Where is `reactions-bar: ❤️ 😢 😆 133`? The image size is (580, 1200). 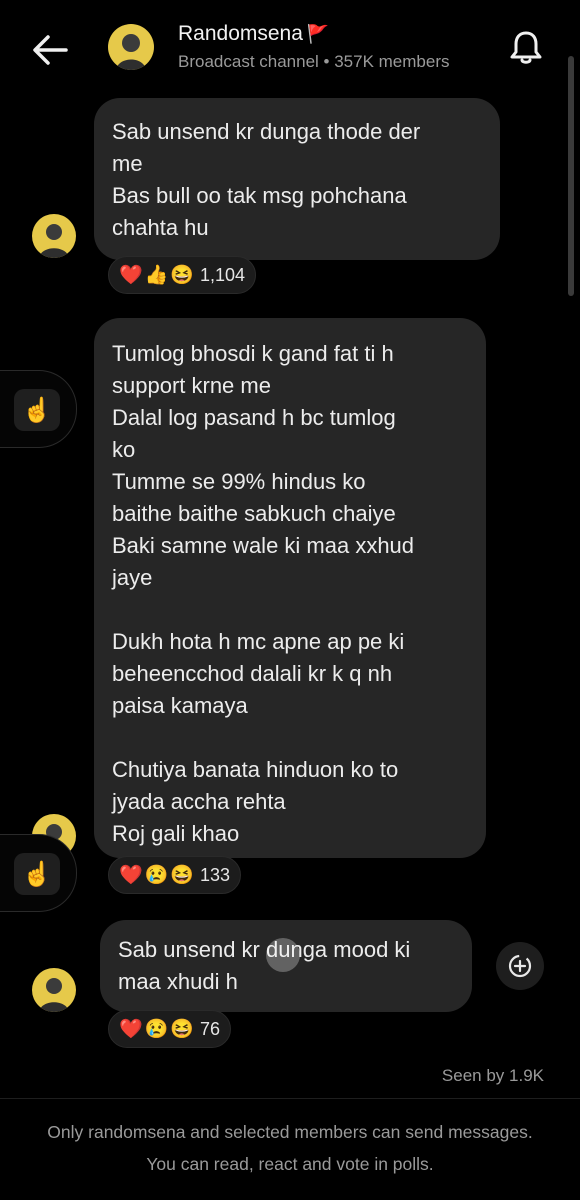
reactions-bar: ❤️ 😢 😆 133 is located at coordinates (175, 875).